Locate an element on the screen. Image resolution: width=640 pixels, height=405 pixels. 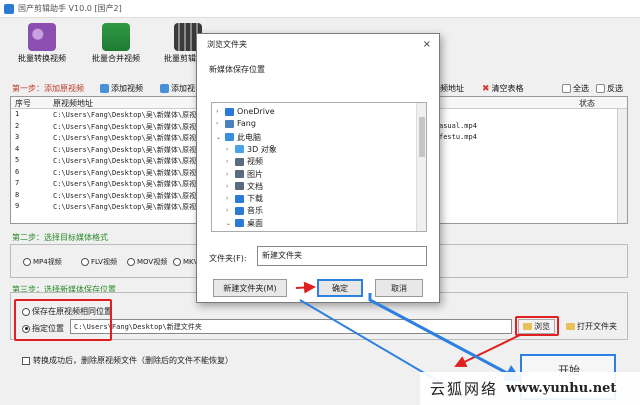
clear-table-label: 清空表格 is located at coordinates (507, 88).